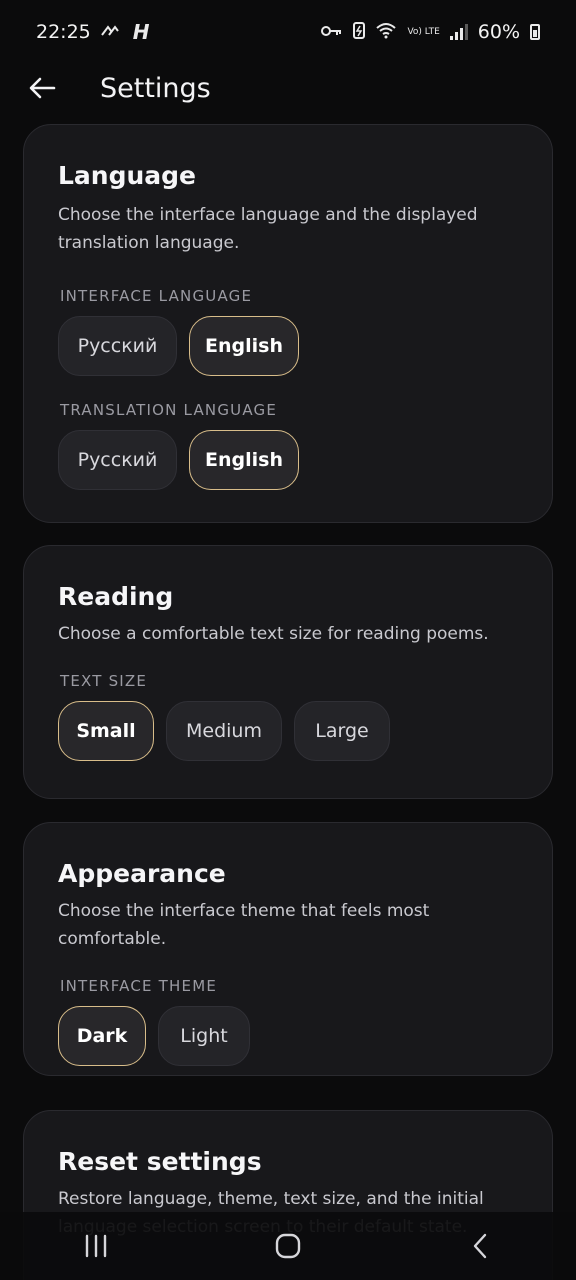 This screenshot has height=1280, width=576. I want to click on battery-saver-icon, so click(359, 32).